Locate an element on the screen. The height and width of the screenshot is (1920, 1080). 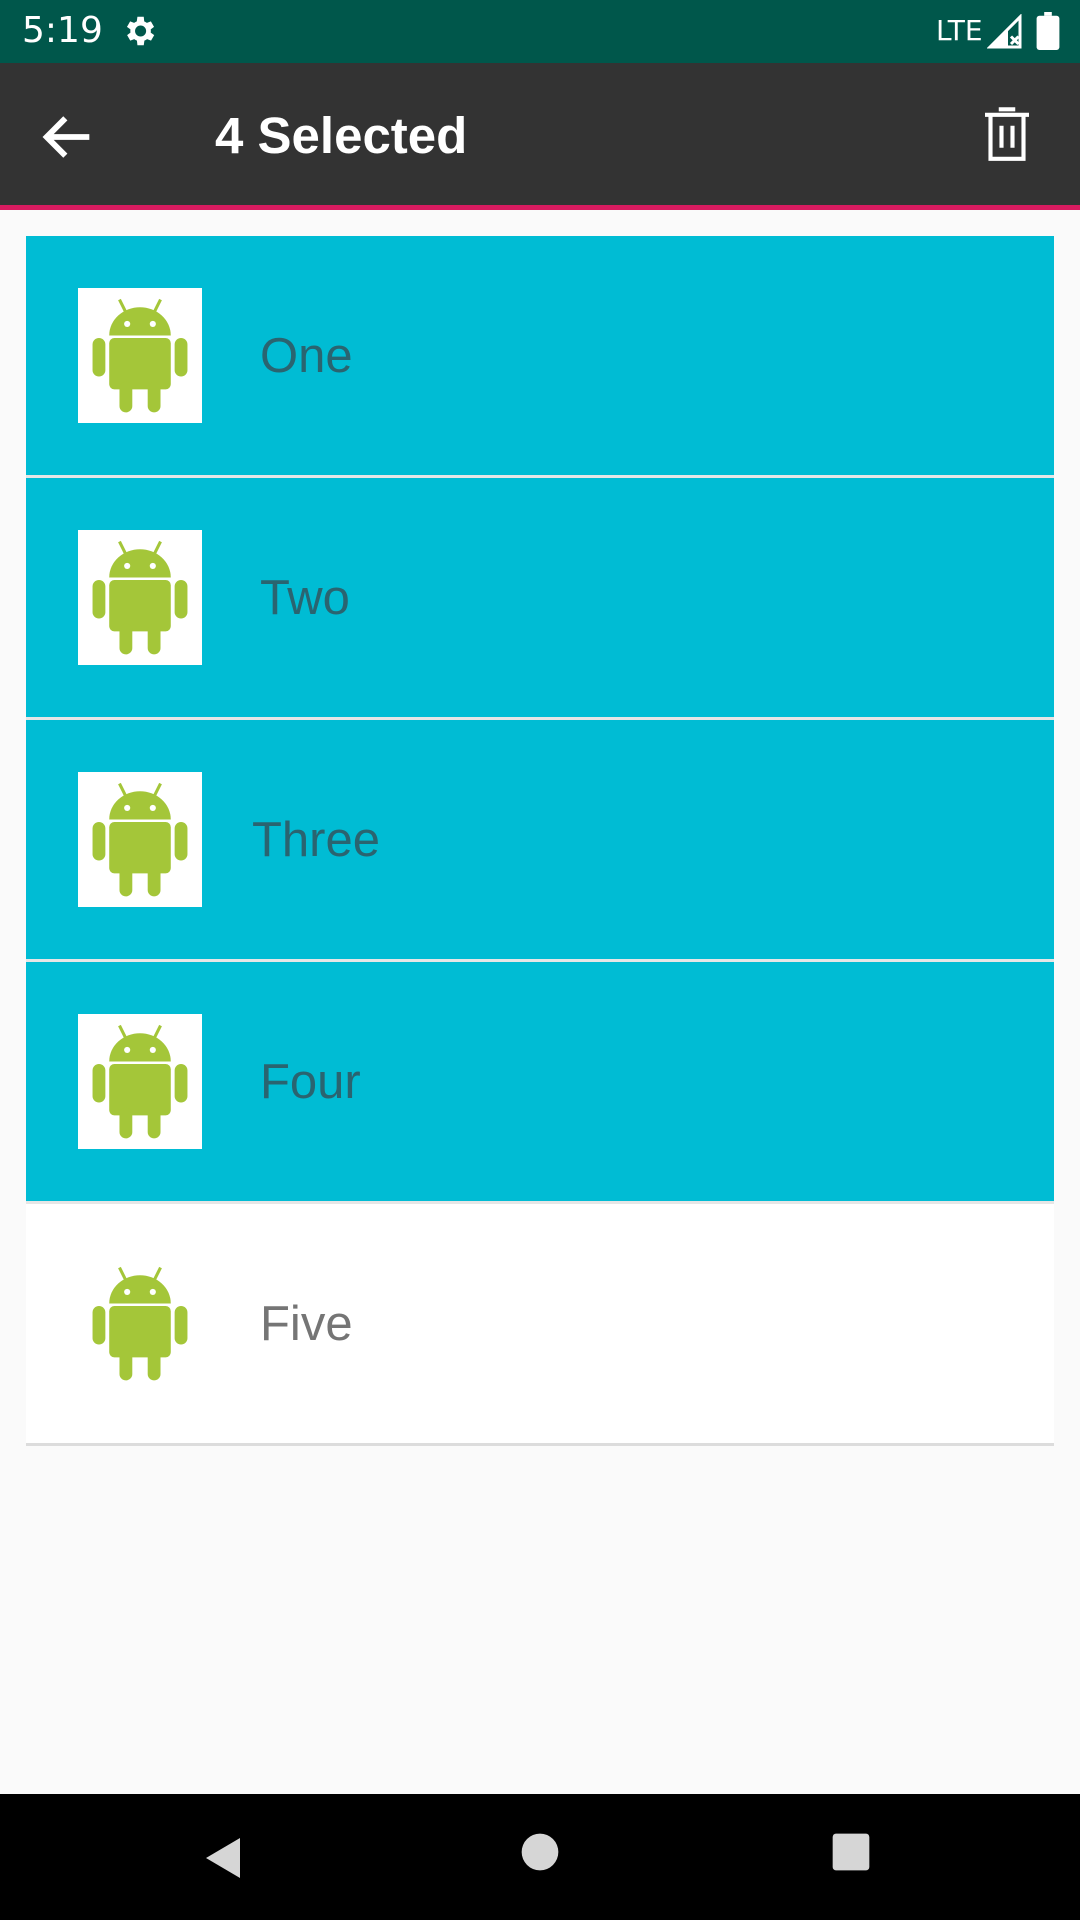
status-bar: 5:19 LTE is located at coordinates (540, 31).